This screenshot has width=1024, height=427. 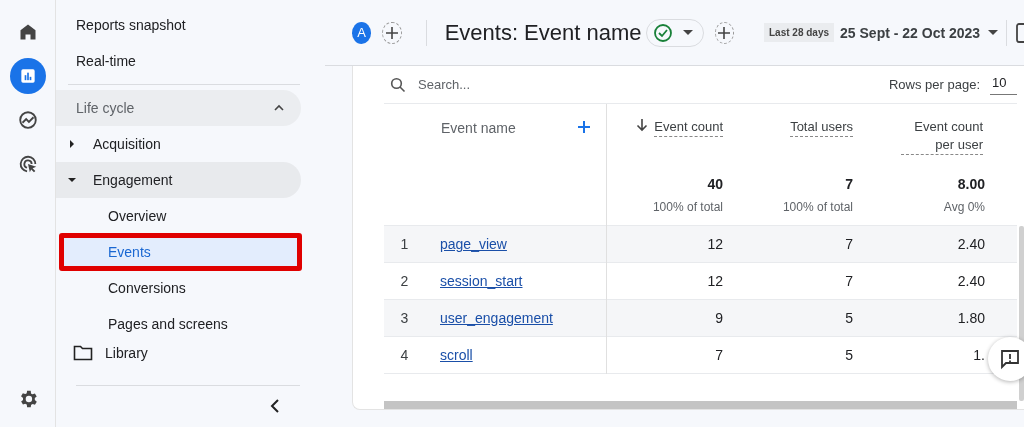 I want to click on total-value: 7, so click(x=849, y=184).